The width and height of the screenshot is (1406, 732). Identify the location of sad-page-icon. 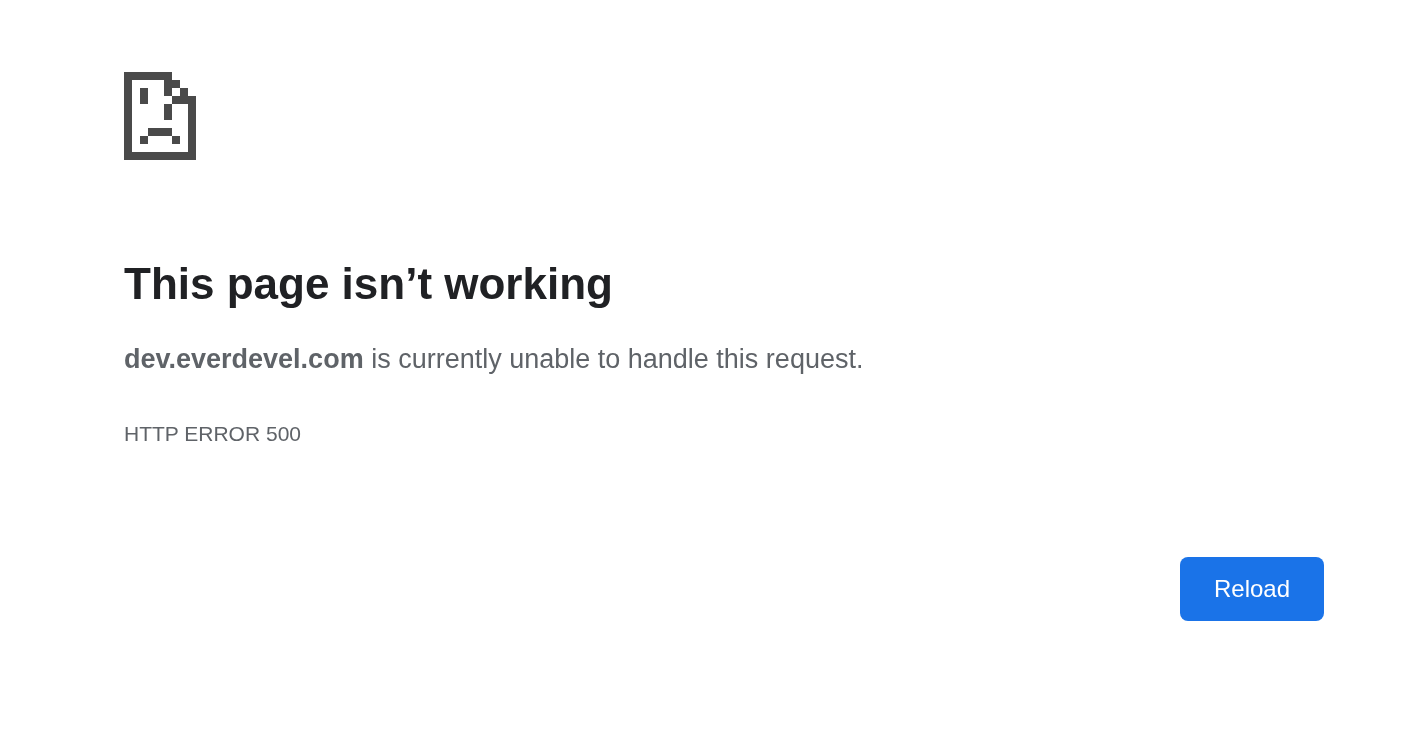
(160, 116).